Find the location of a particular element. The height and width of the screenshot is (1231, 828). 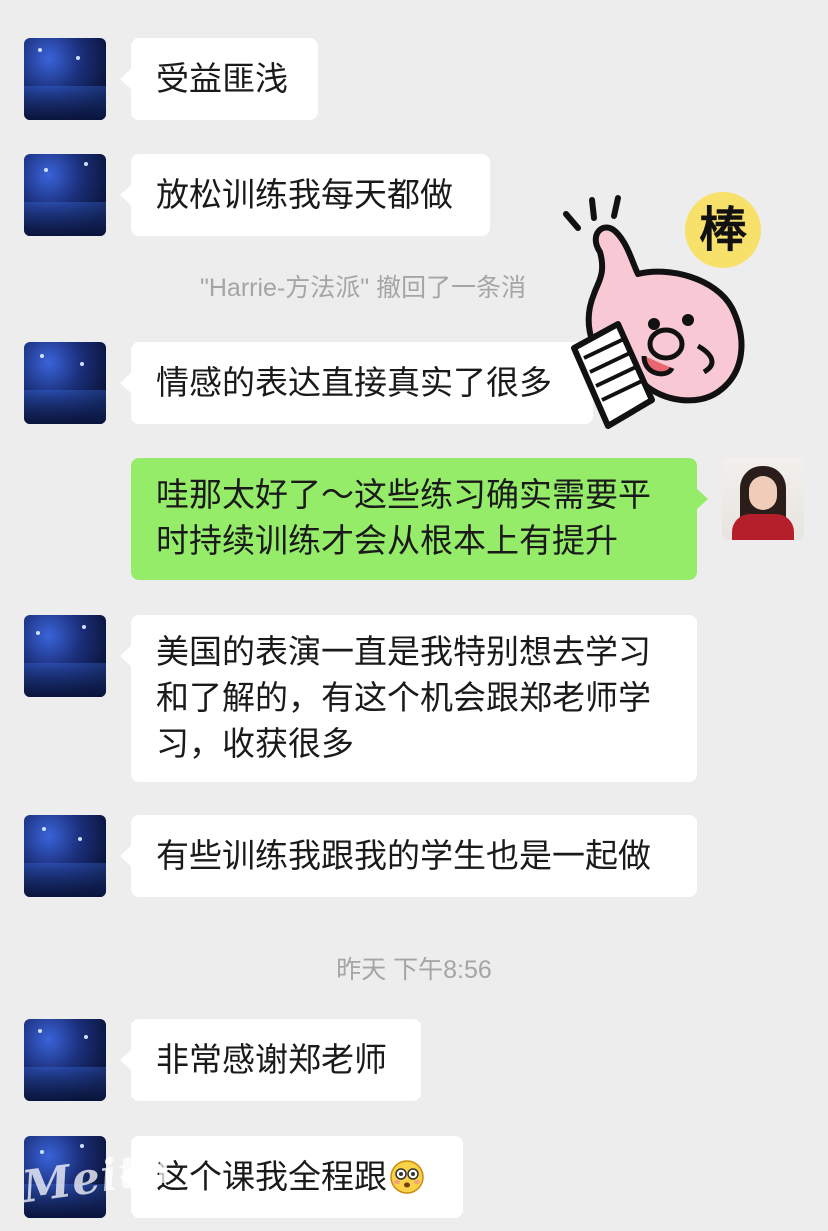

message-bubble-self: 哇那太好了～这些练习确实需要平时持续训练才会从根本上有提升 is located at coordinates (419, 519).